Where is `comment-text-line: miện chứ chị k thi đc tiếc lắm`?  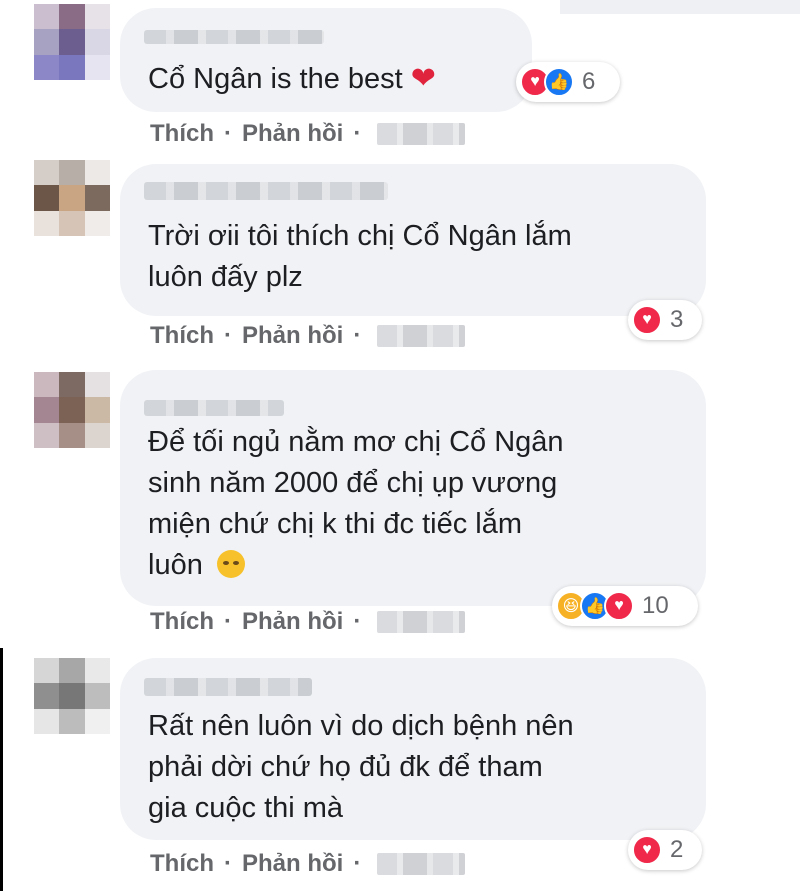
comment-text-line: miện chứ chị k thi đc tiếc lắm is located at coordinates (335, 524).